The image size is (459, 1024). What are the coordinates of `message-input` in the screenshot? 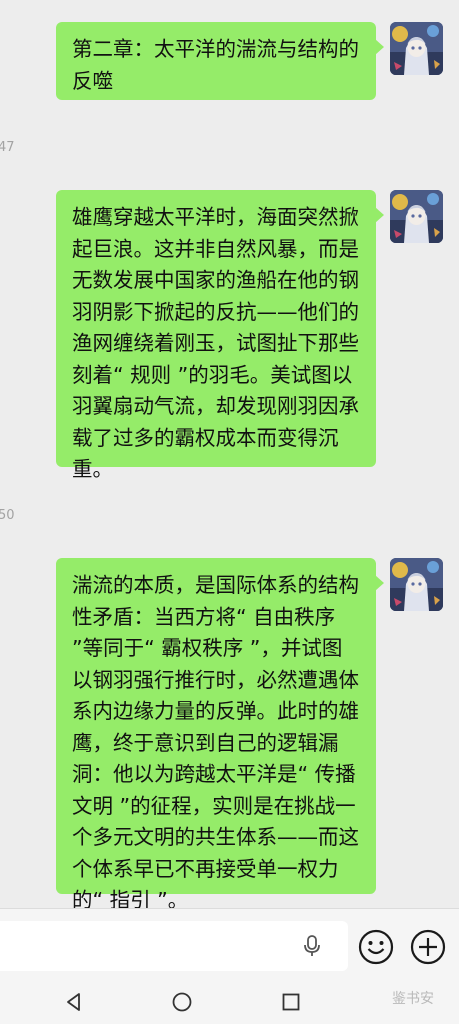 It's located at (174, 946).